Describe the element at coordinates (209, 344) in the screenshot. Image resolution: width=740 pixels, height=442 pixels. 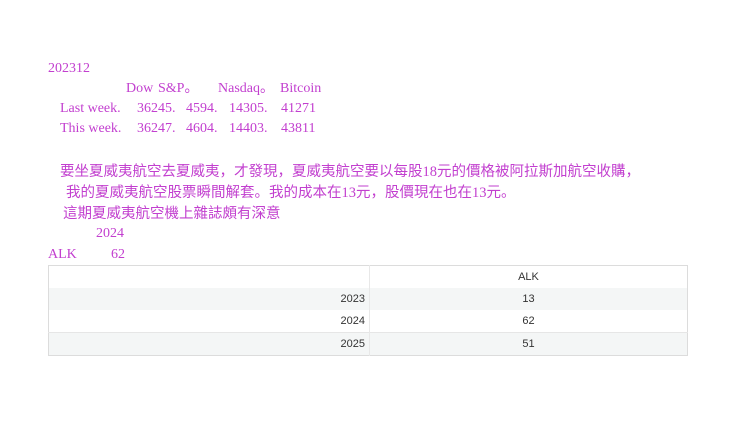
I see `row-year: 2025` at that location.